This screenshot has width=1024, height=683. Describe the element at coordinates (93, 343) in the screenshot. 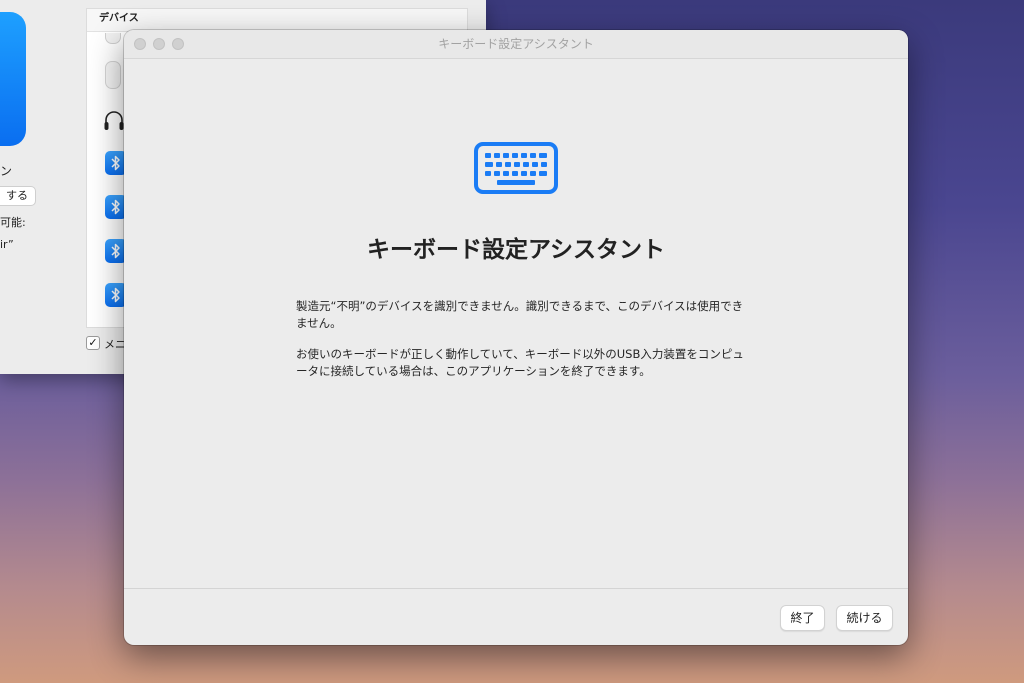

I see `show-in-menu-checkbox: ✓` at that location.